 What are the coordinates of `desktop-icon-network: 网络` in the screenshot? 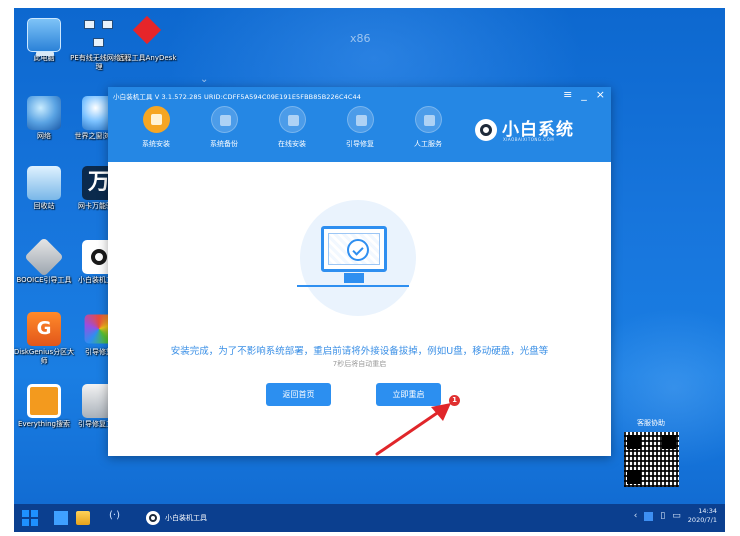 It's located at (44, 118).